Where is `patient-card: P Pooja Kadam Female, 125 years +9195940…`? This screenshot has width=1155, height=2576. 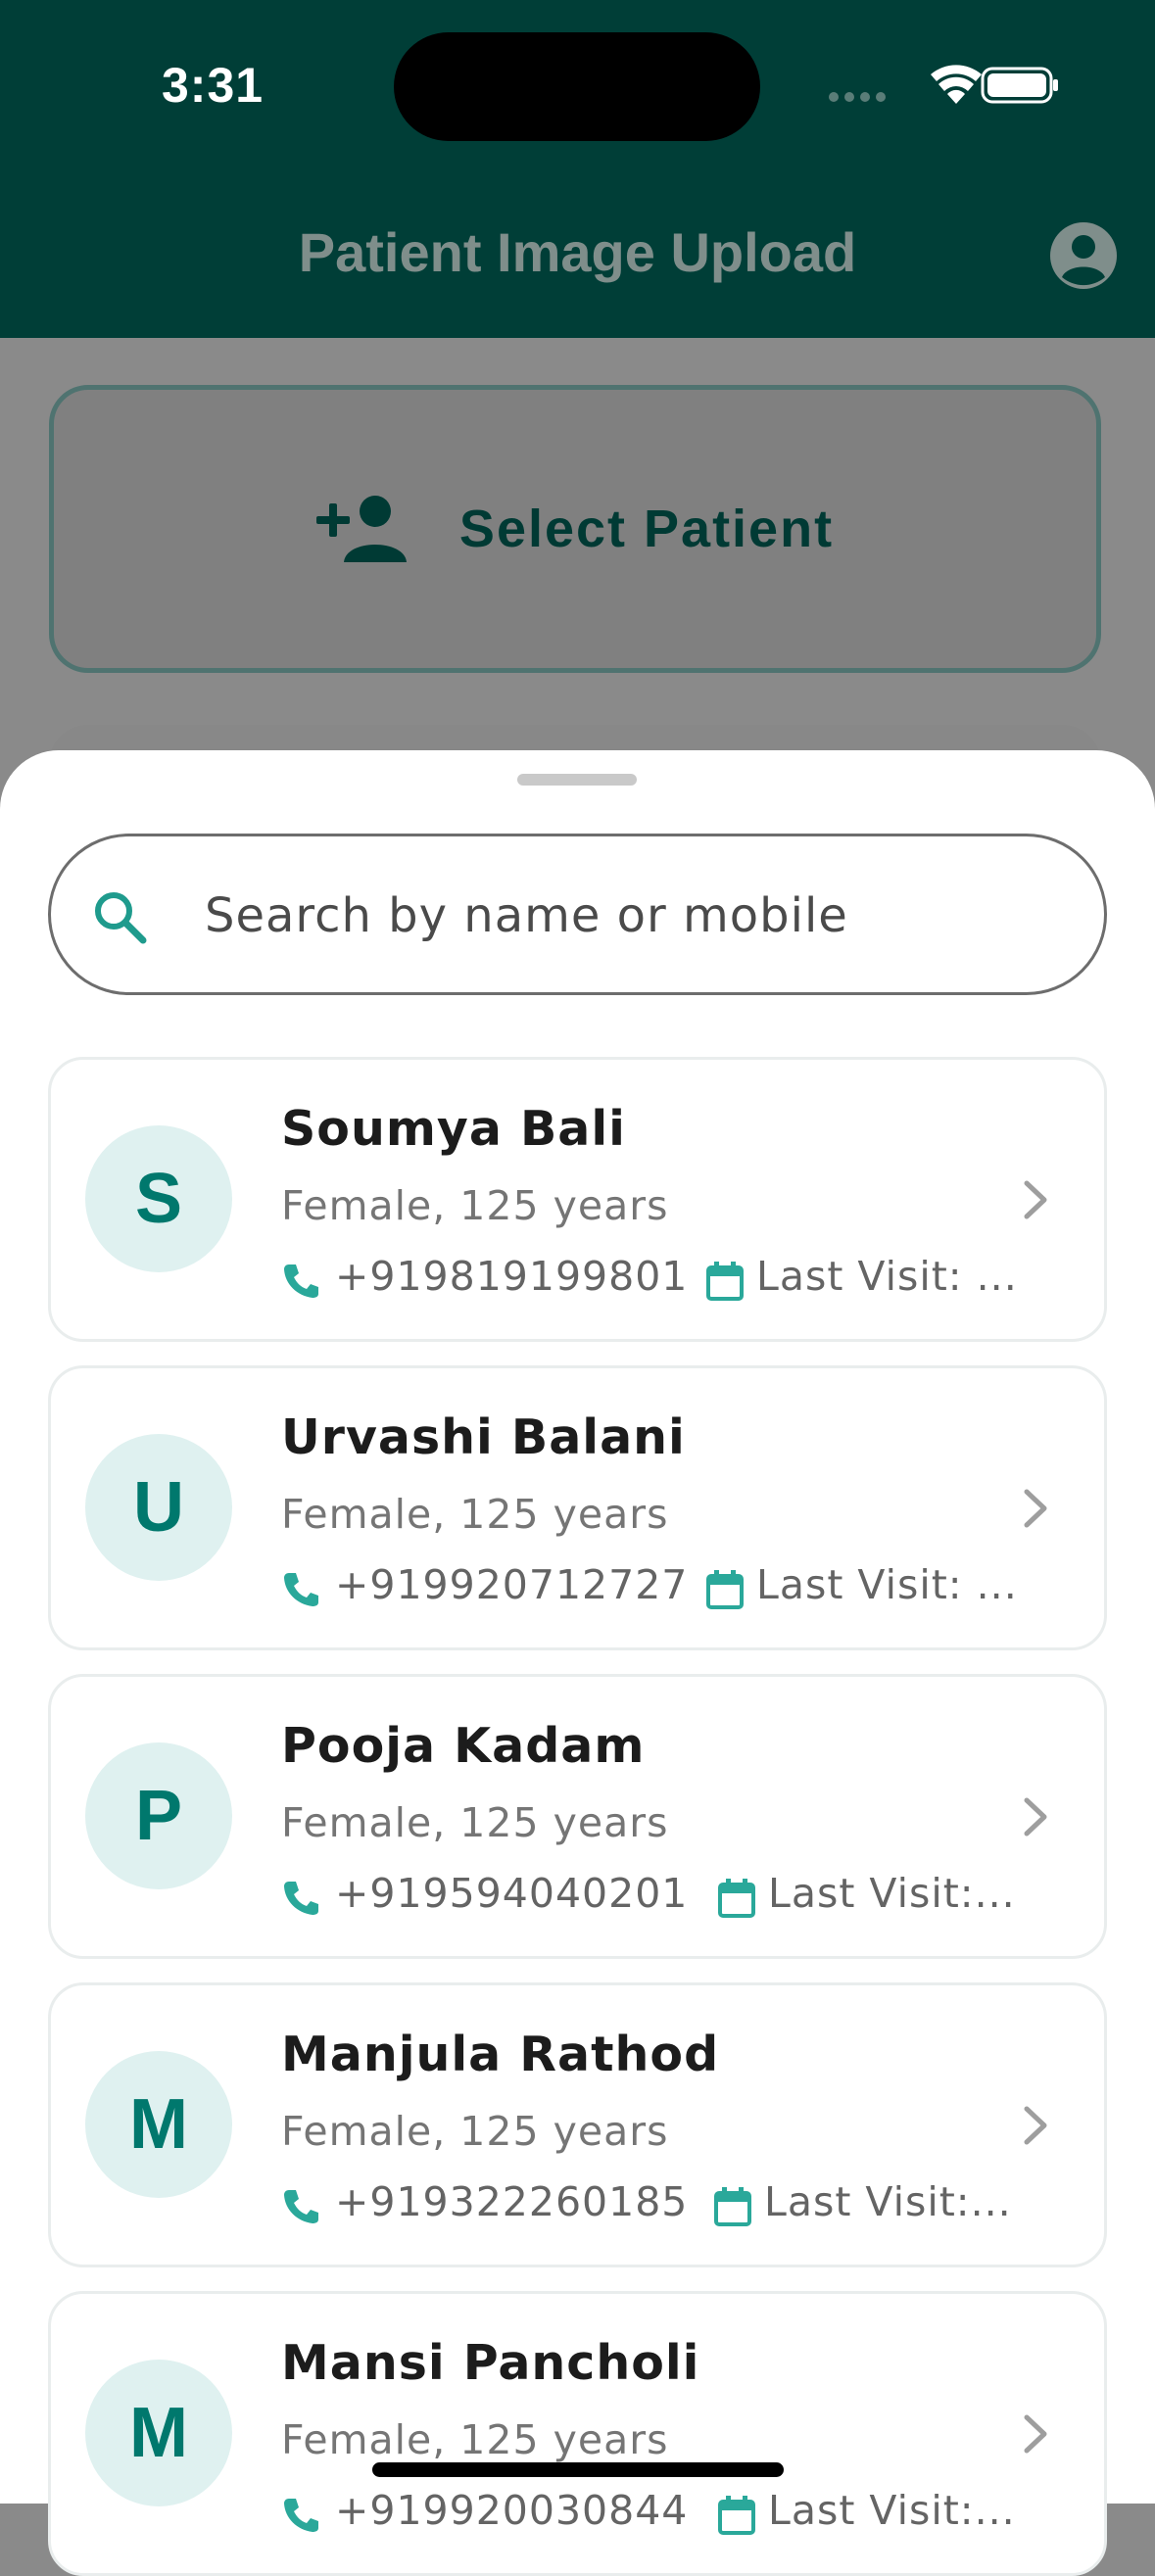
patient-card: P Pooja Kadam Female, 125 years +9195940… is located at coordinates (577, 1816).